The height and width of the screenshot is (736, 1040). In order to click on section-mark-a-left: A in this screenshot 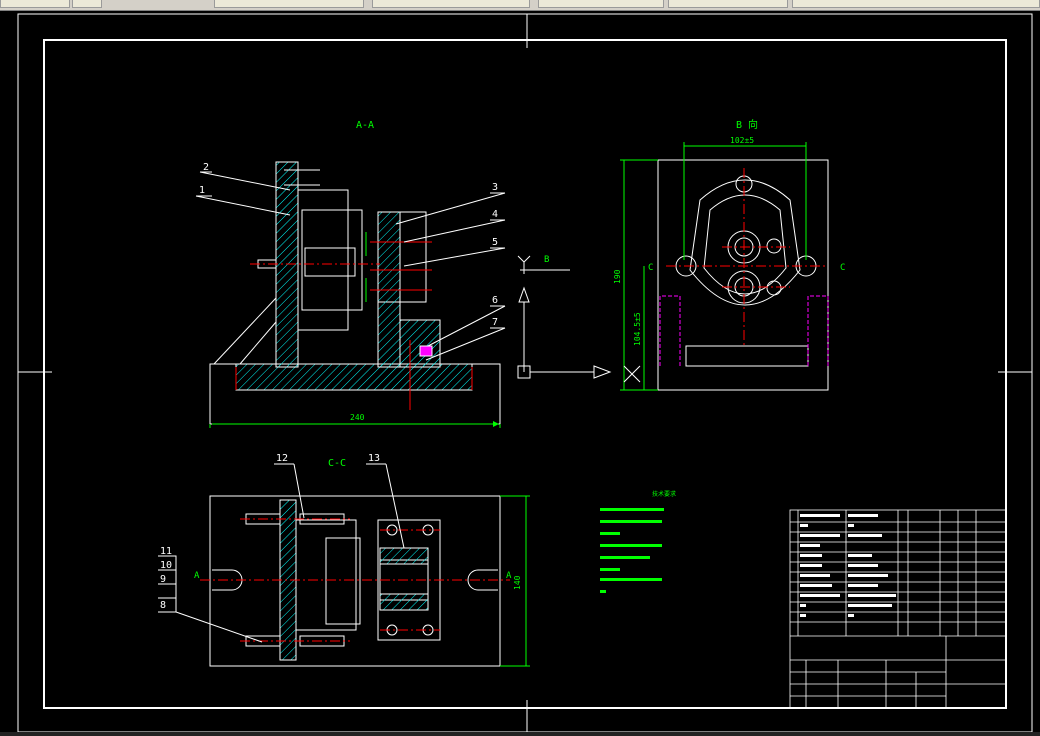, I will do `click(197, 576)`.